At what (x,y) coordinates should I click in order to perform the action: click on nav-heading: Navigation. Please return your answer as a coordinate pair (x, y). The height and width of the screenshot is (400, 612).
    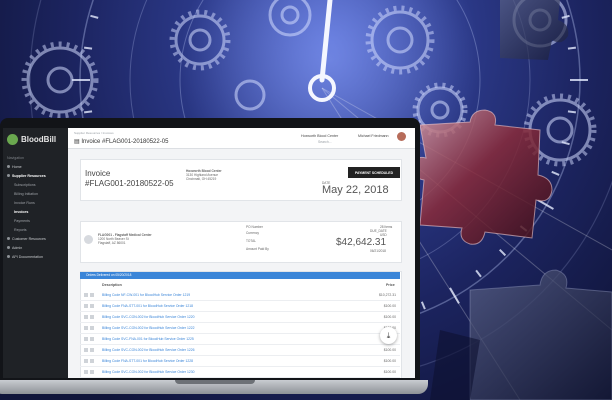
    Looking at the image, I should click on (15, 158).